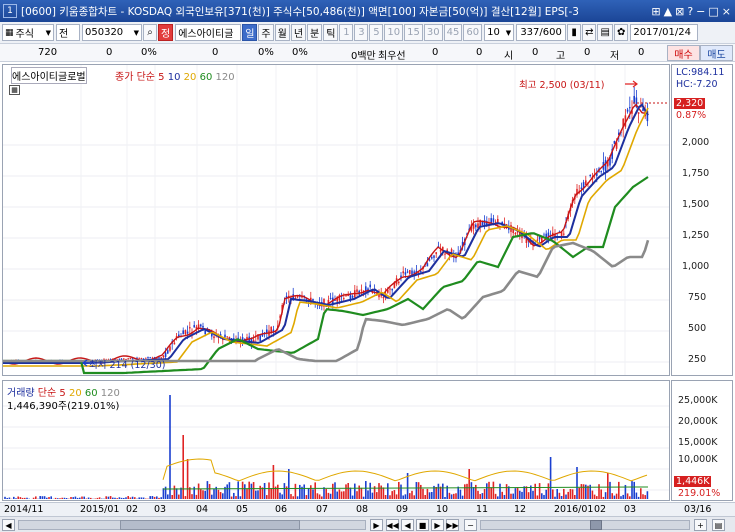  I want to click on step-back-icon: ◀, so click(407, 525).